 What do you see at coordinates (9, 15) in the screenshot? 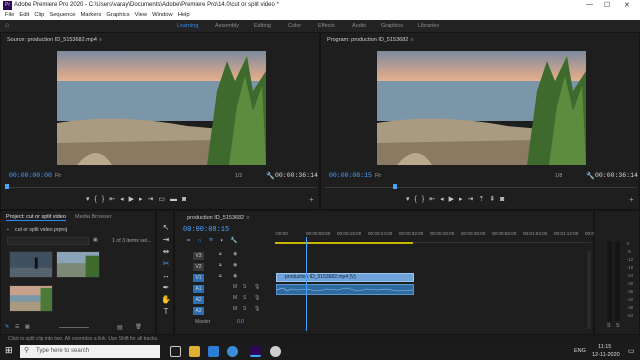
I see `menu-file: File` at bounding box center [9, 15].